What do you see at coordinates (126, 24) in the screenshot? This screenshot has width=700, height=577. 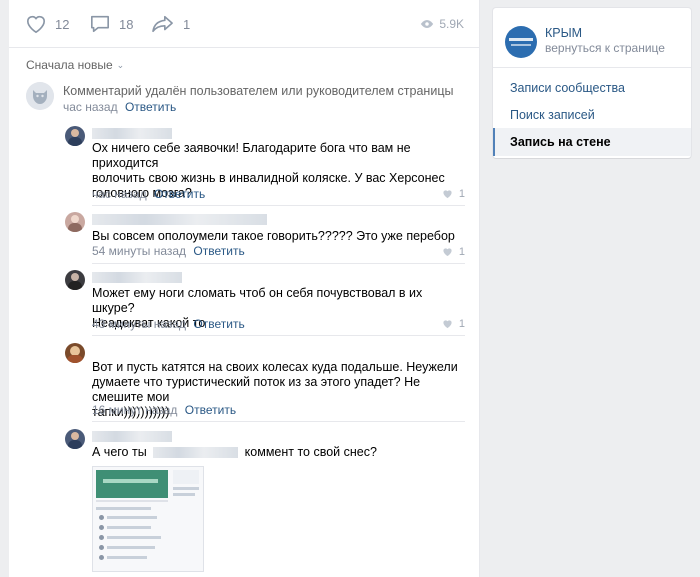 I see `comment-count: 18` at bounding box center [126, 24].